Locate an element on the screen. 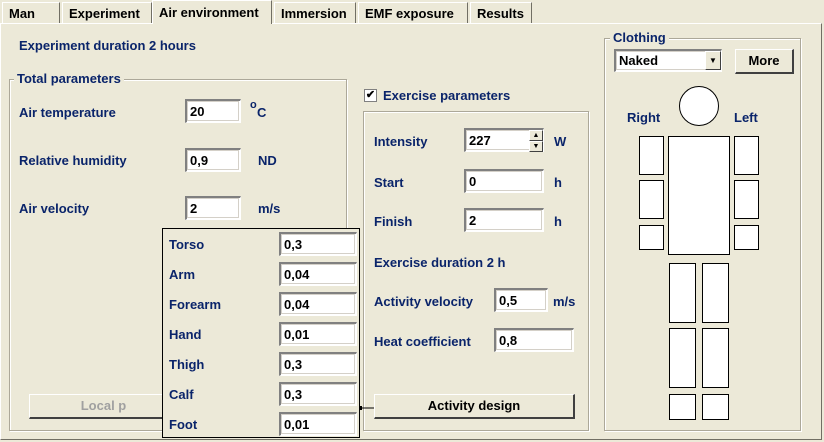 Image resolution: width=824 pixels, height=442 pixels. left-label: Left is located at coordinates (746, 117).